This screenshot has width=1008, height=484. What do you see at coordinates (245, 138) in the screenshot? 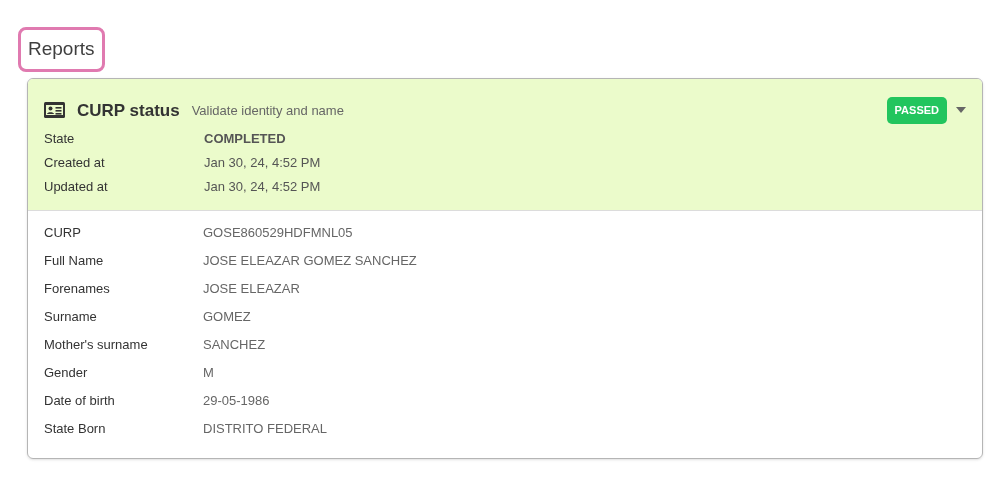
I see `meta-value: COMPLETED` at bounding box center [245, 138].